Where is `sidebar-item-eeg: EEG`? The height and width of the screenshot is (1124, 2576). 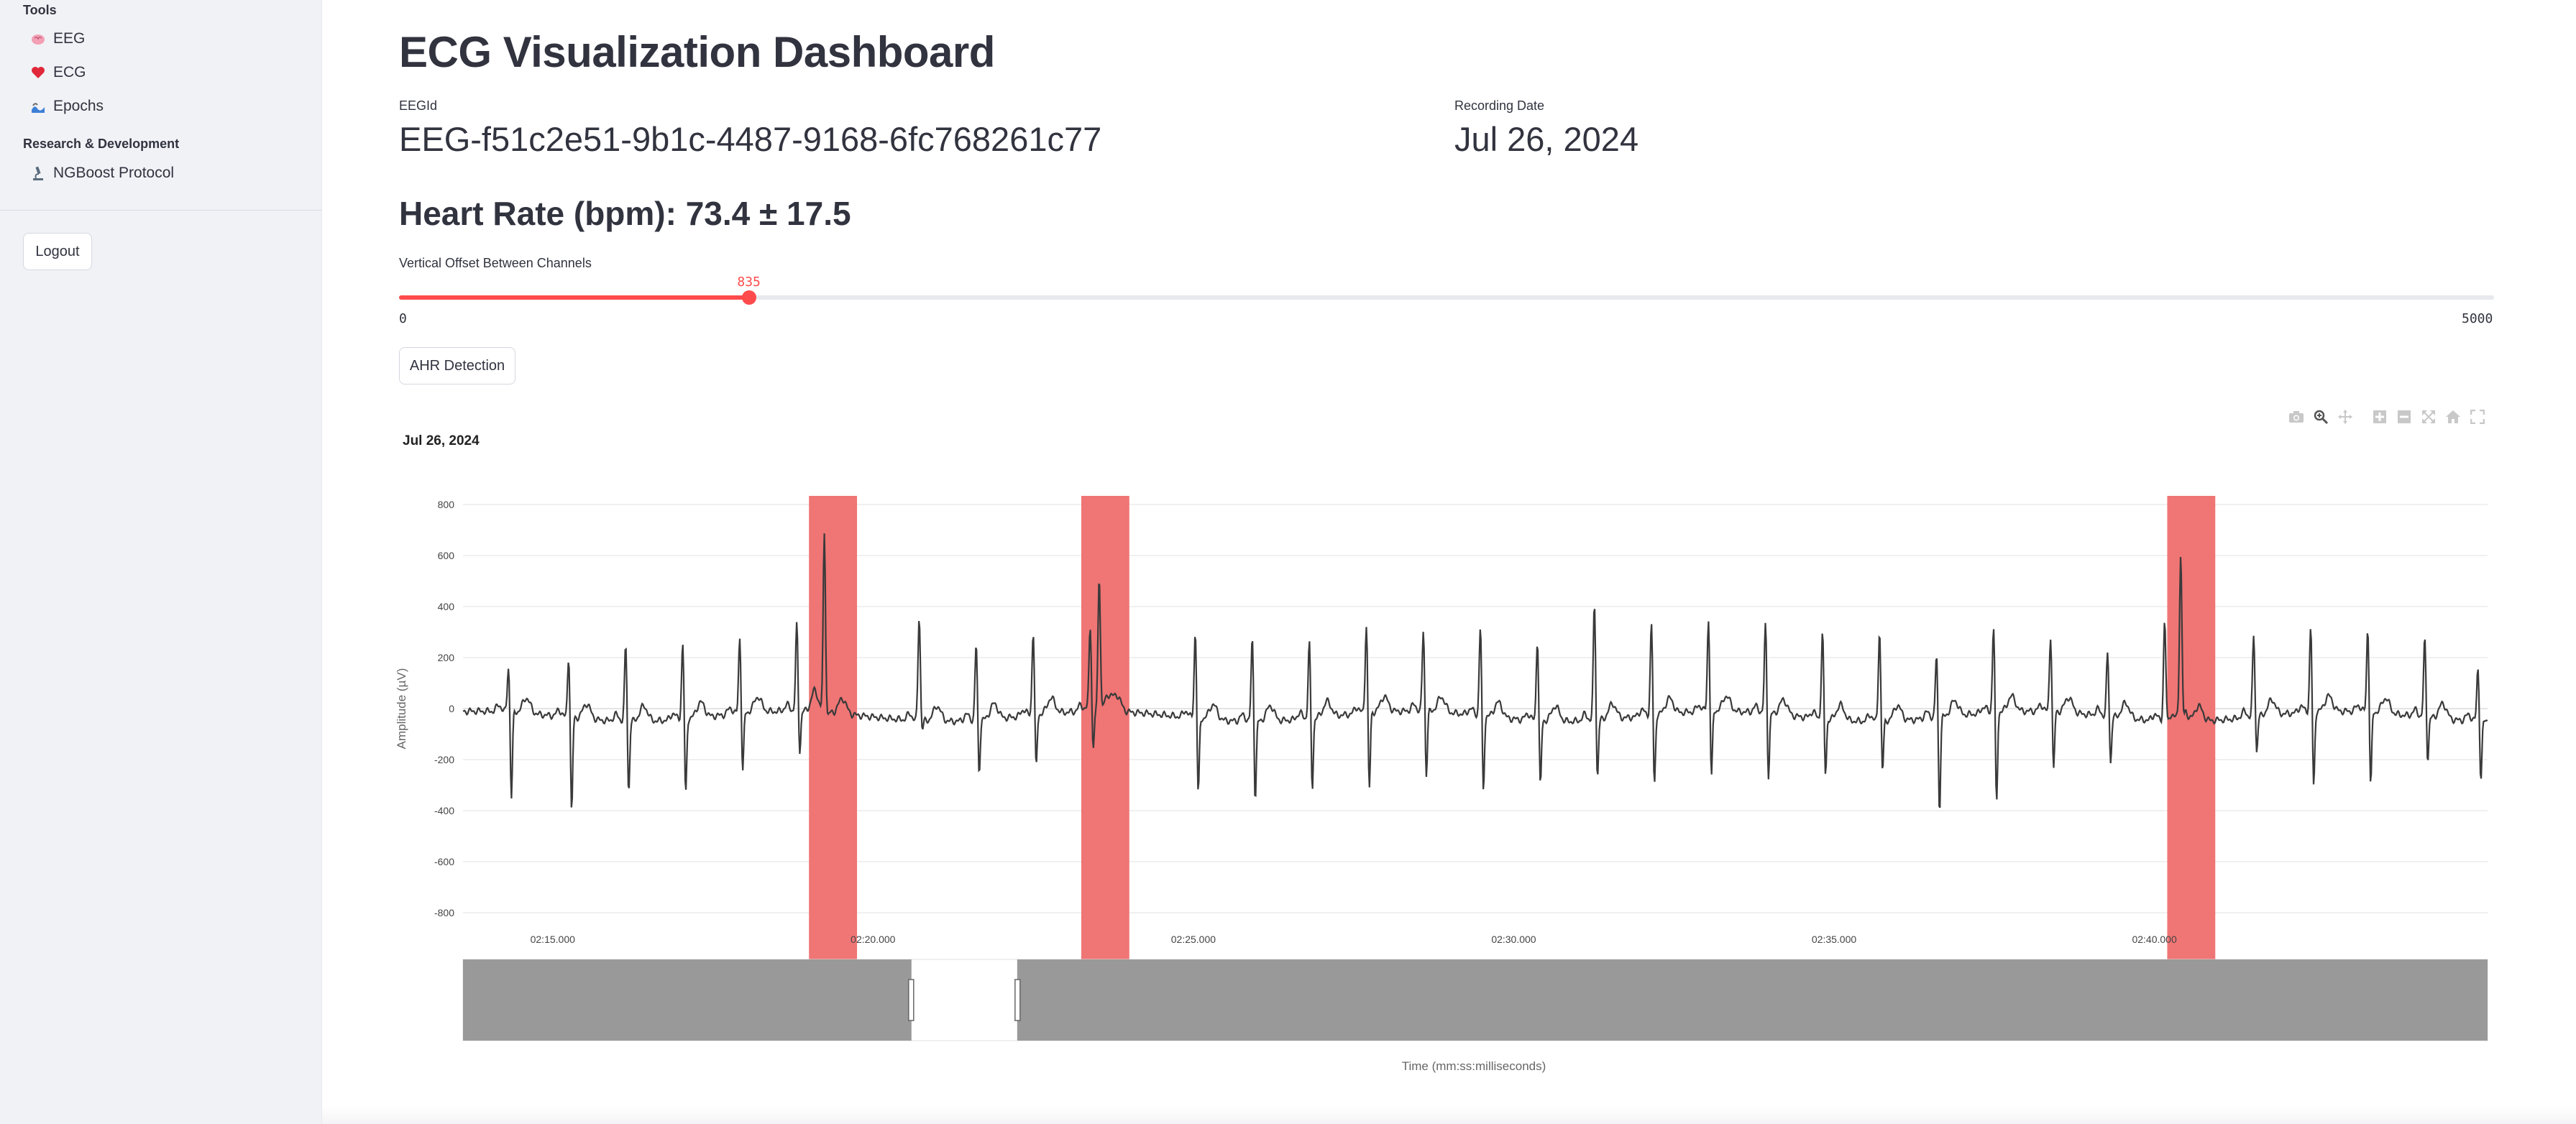
sidebar-item-eeg: EEG is located at coordinates (57, 39).